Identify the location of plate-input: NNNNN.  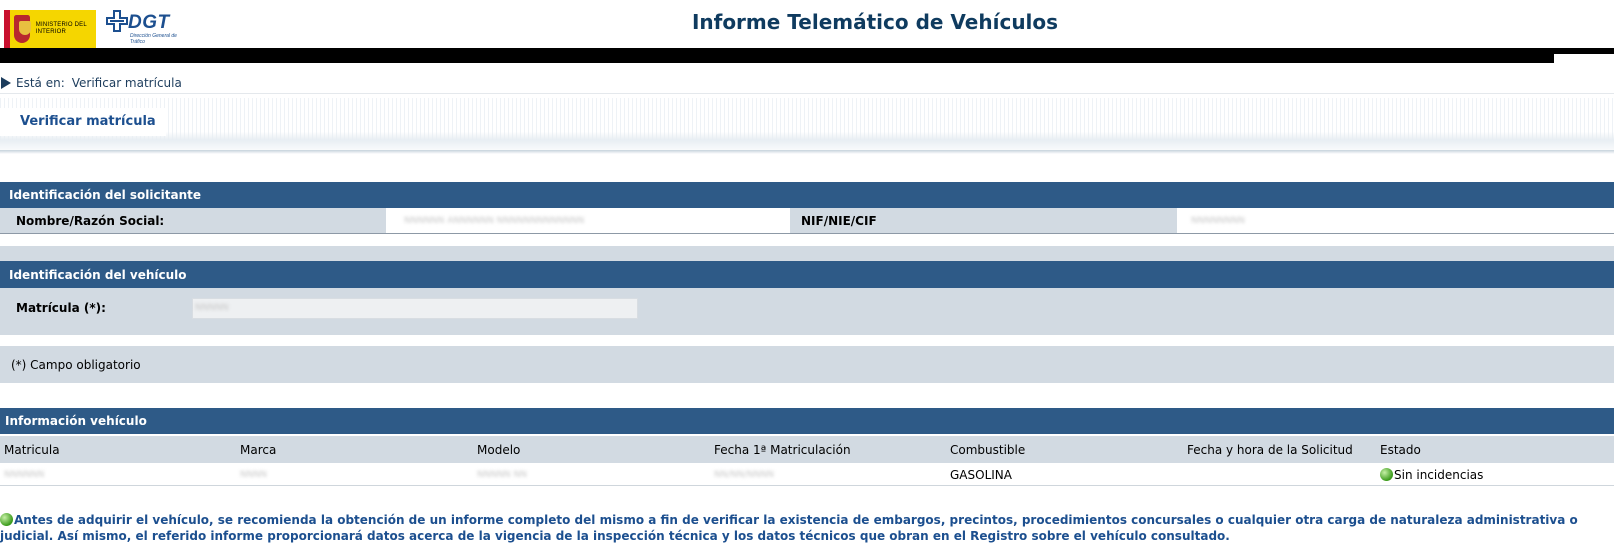
(415, 308).